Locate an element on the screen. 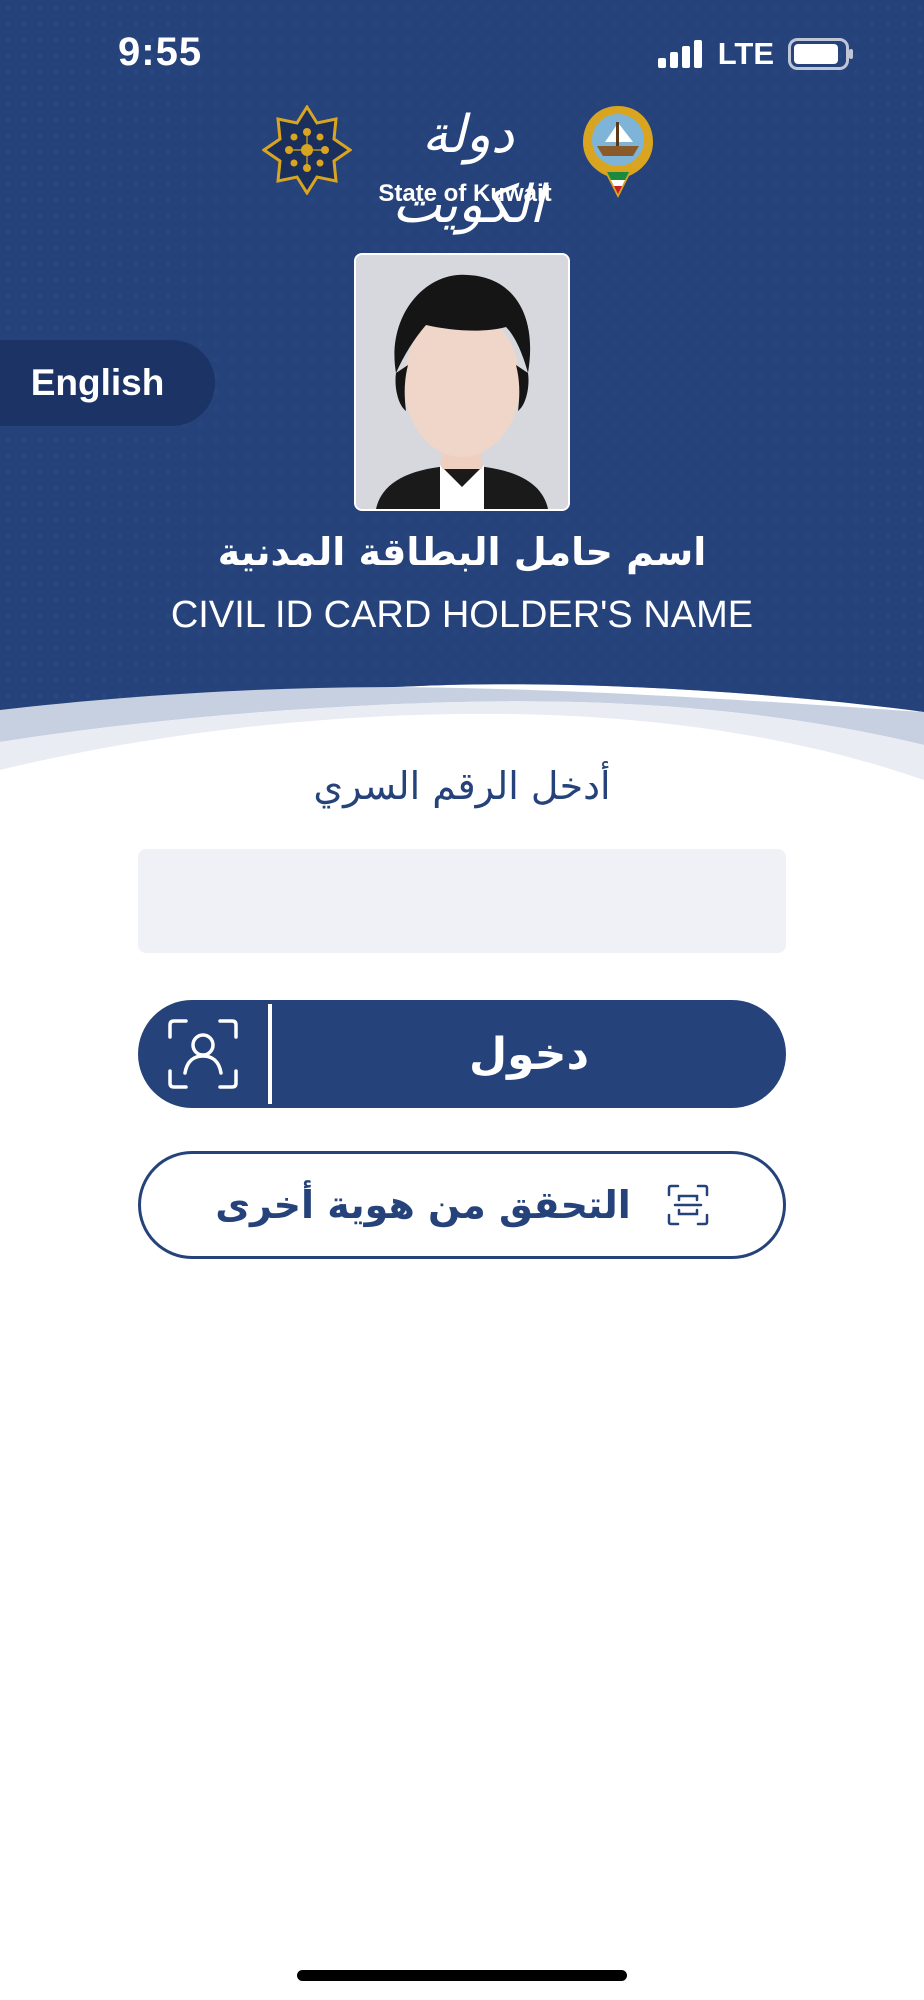 The image size is (924, 2000). status-time: 9:55 is located at coordinates (160, 52).